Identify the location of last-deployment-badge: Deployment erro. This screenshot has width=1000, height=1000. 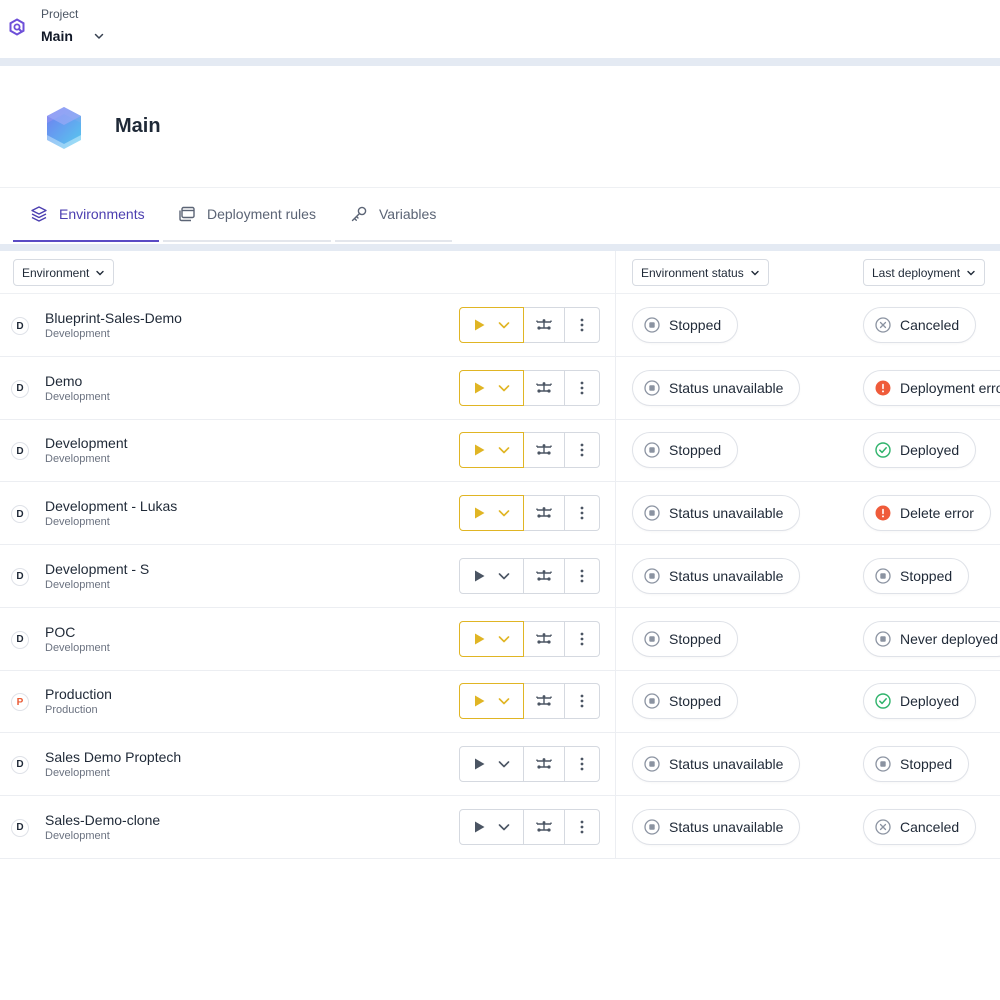
(931, 387).